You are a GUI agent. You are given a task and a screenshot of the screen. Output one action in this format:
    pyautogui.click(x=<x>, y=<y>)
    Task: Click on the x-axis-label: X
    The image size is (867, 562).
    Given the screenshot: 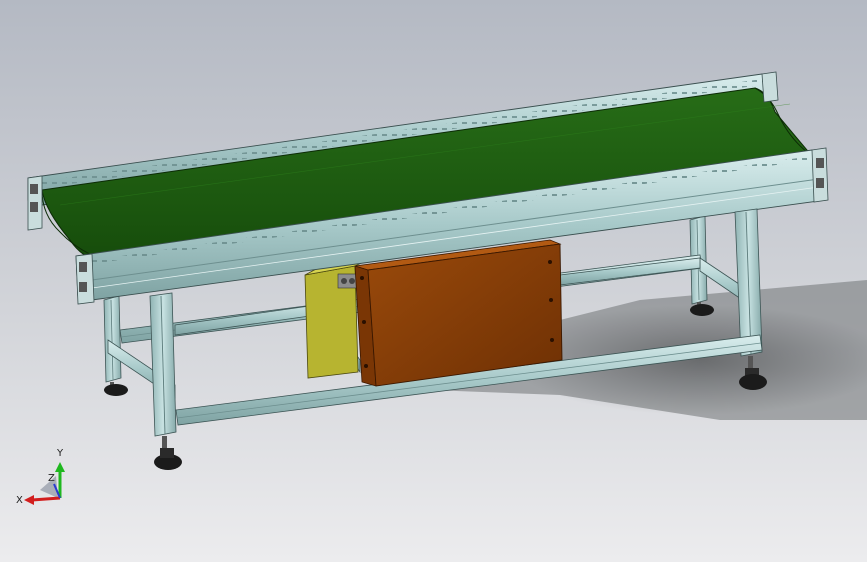 What is the action you would take?
    pyautogui.click(x=19, y=500)
    